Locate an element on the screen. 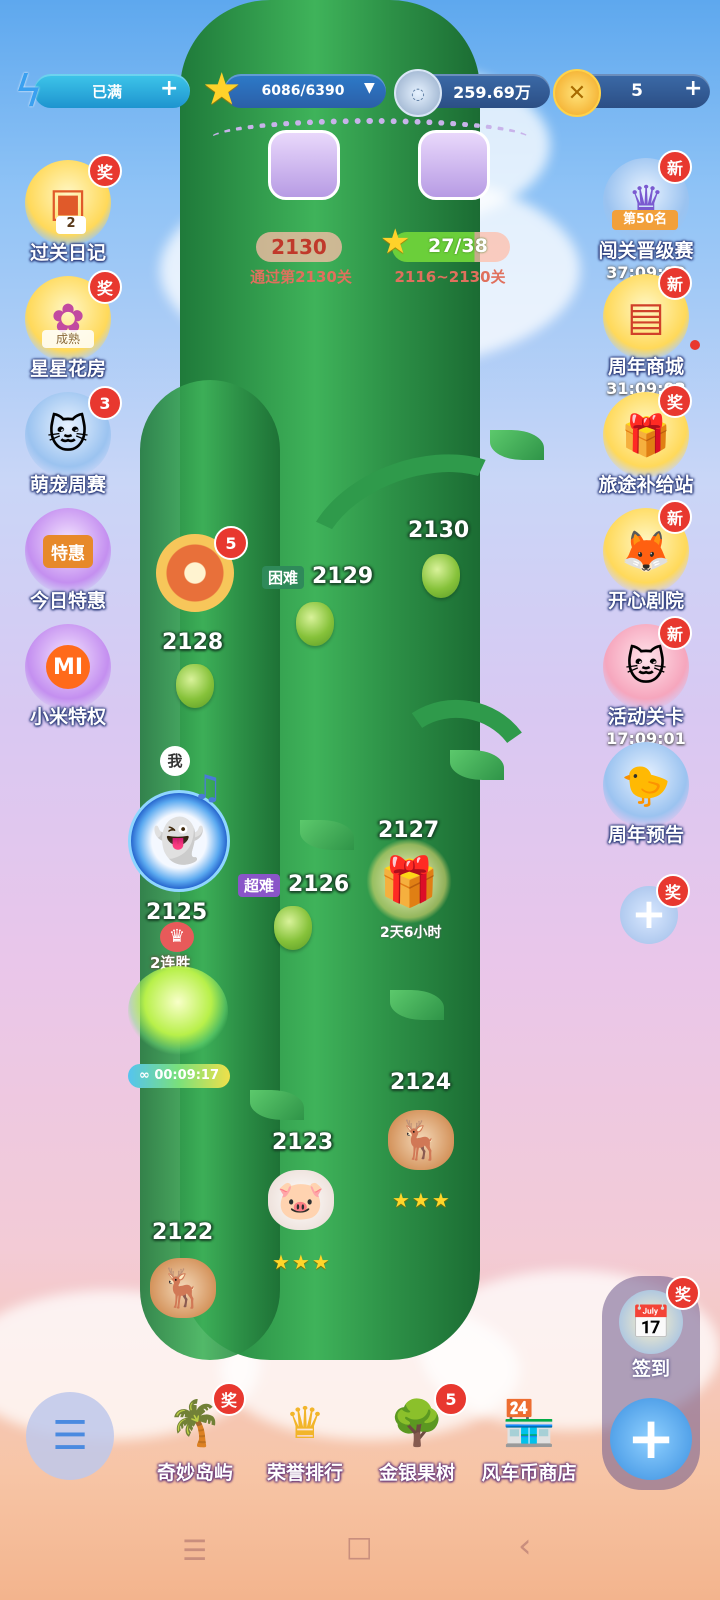 This screenshot has width=720, height=1600. menu-list-button: ☰ is located at coordinates (70, 1436).